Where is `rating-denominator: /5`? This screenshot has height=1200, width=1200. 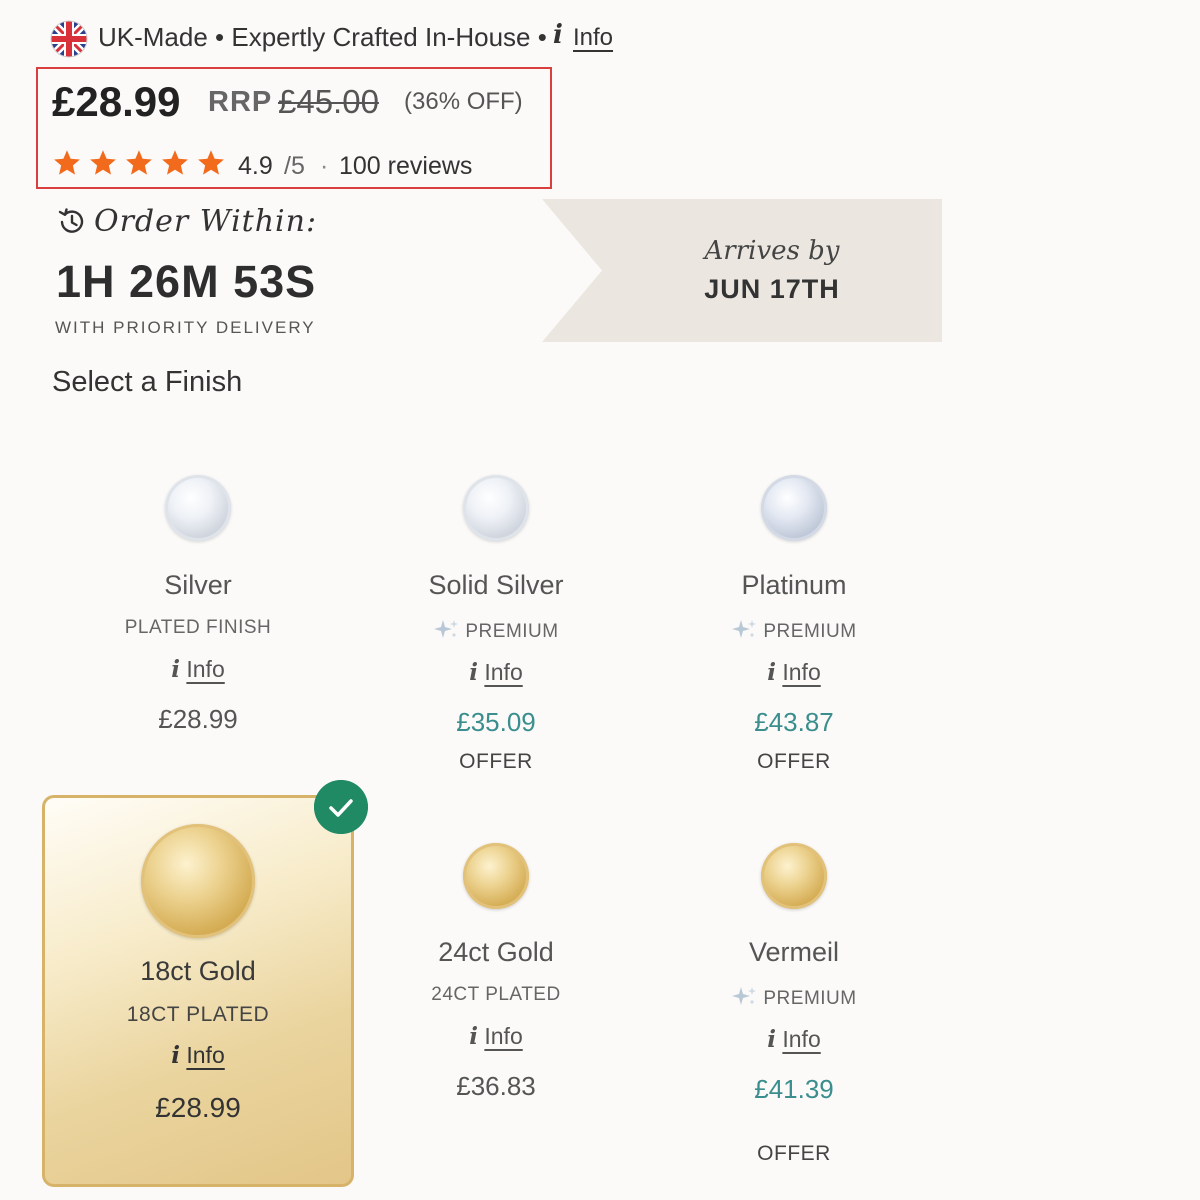
rating-denominator: /5 is located at coordinates (294, 166).